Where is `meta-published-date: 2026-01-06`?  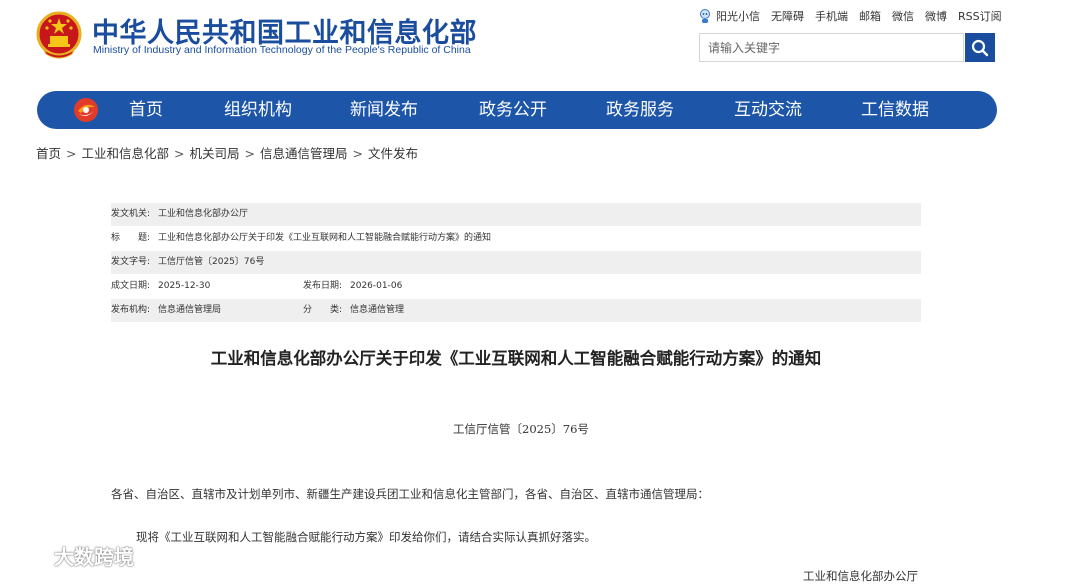
meta-published-date: 2026-01-06 is located at coordinates (376, 286).